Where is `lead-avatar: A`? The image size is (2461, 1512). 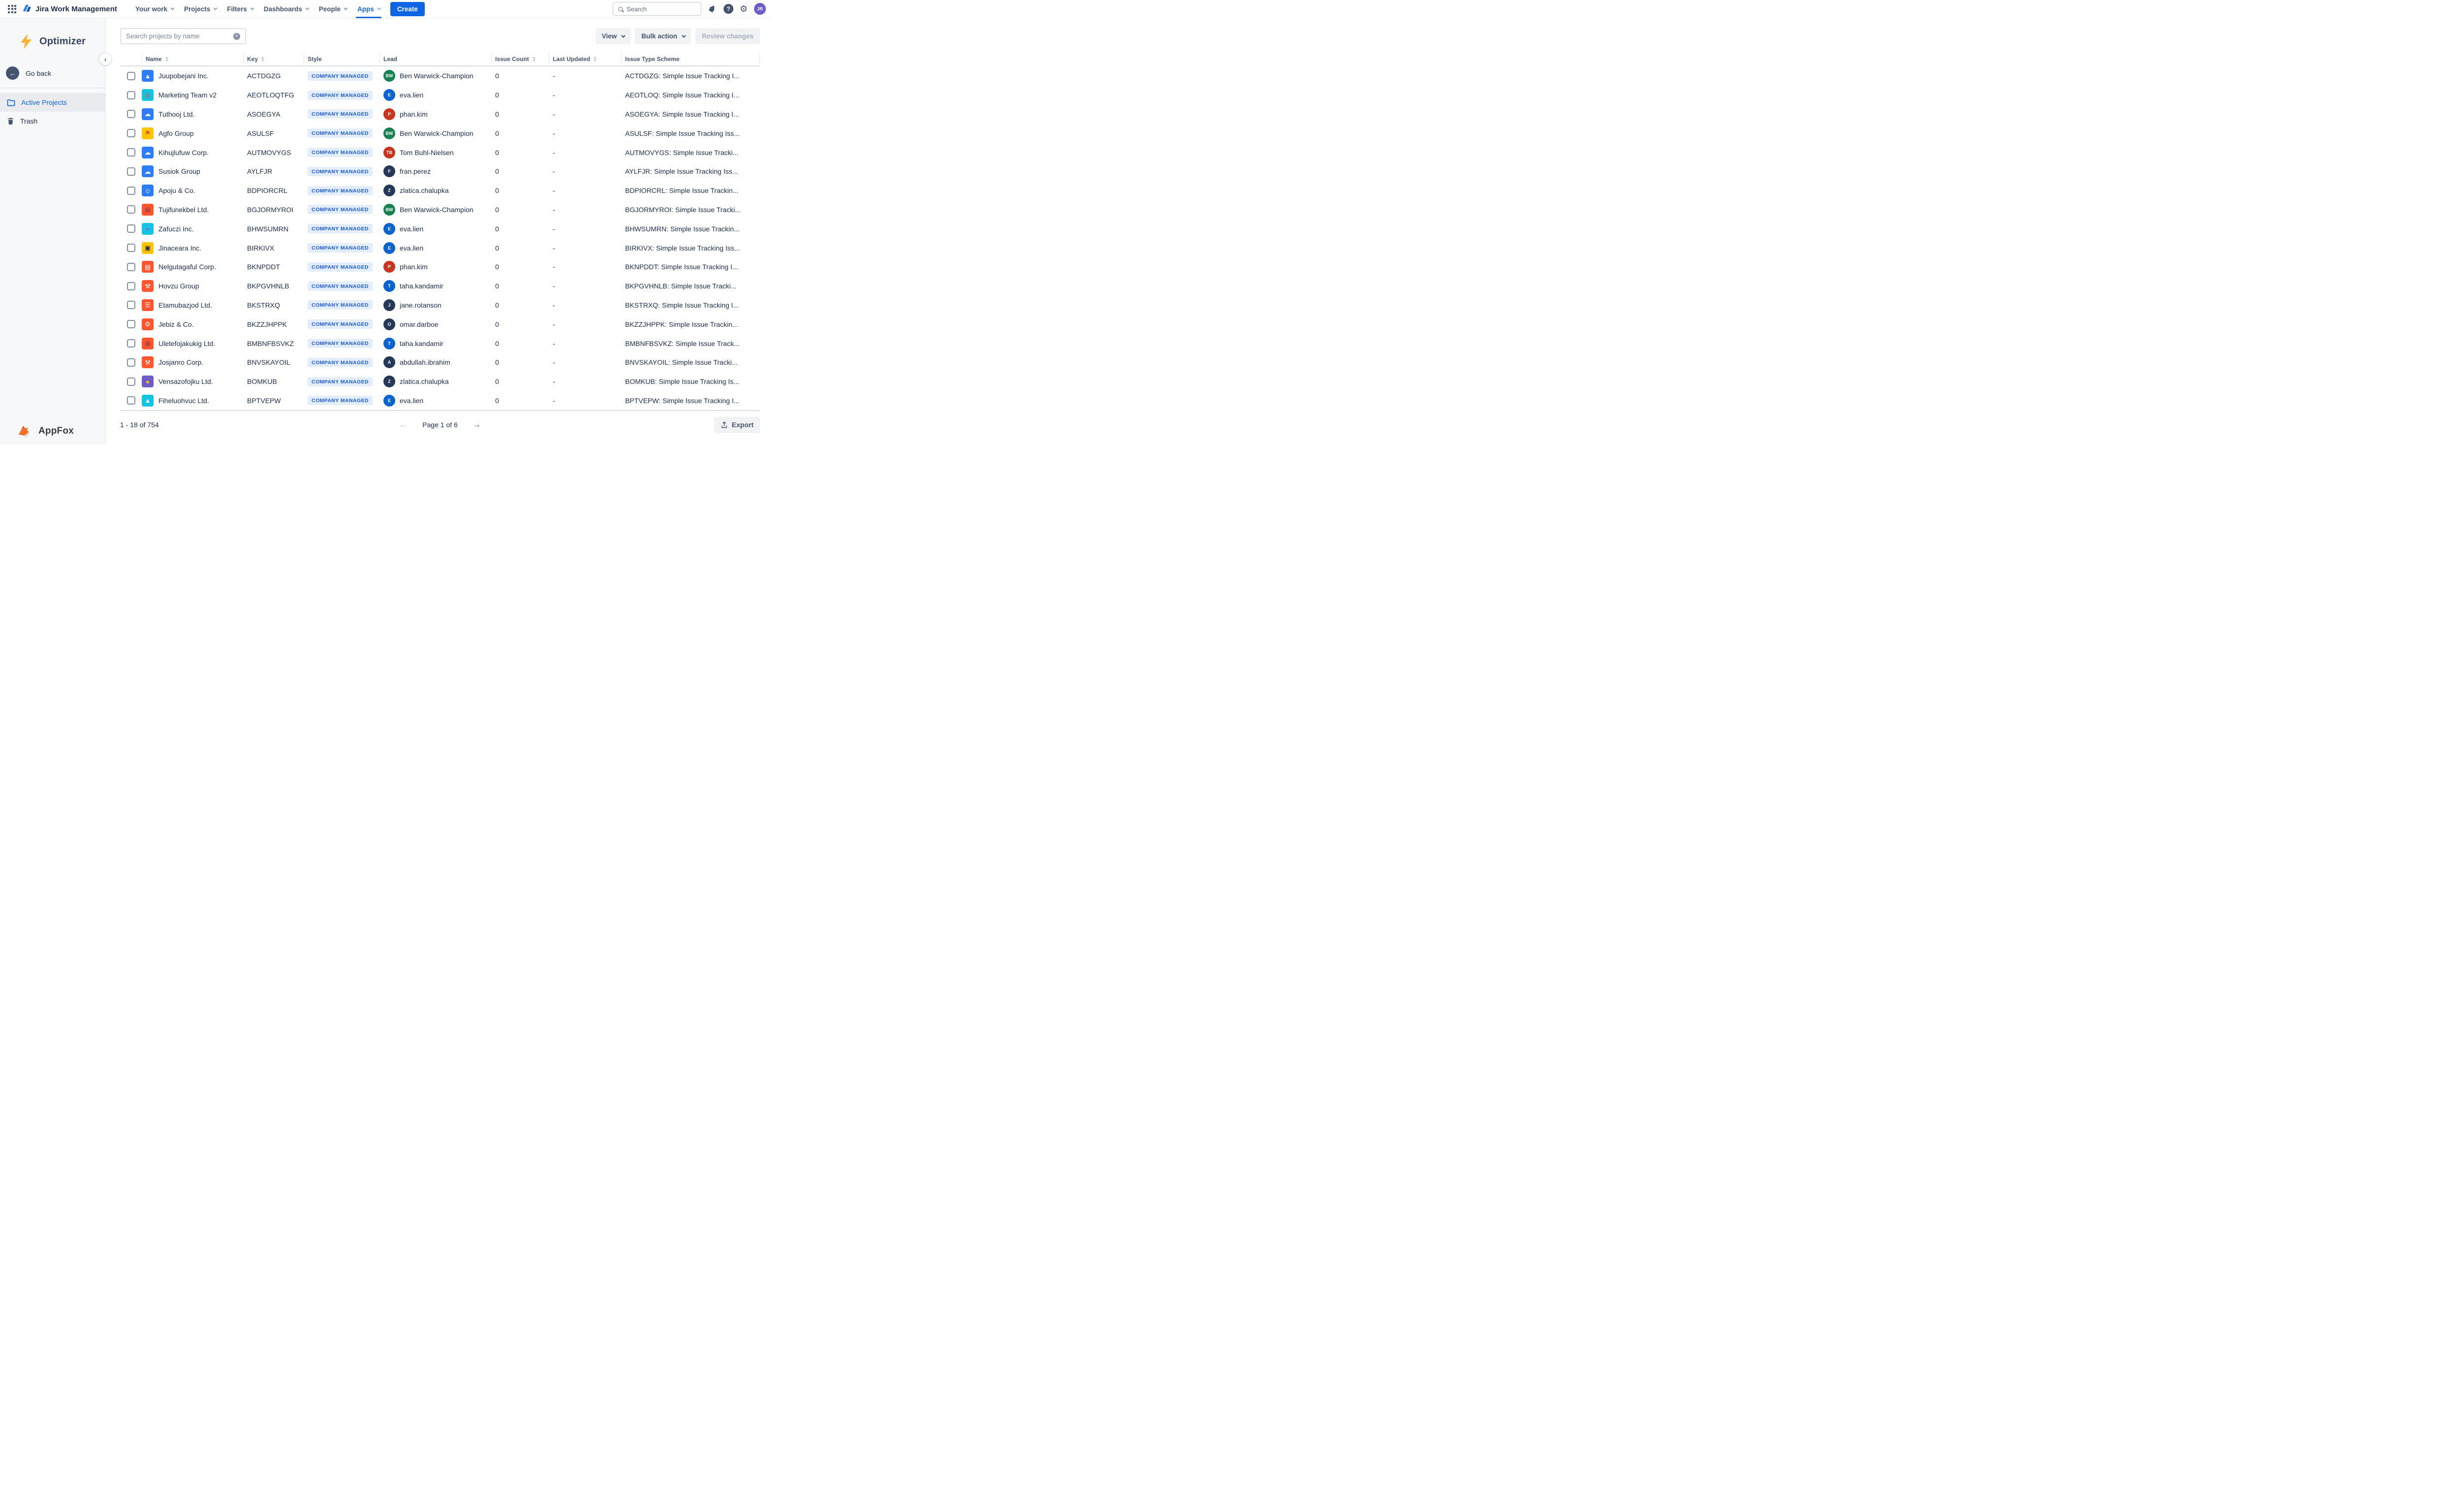 lead-avatar: A is located at coordinates (389, 362).